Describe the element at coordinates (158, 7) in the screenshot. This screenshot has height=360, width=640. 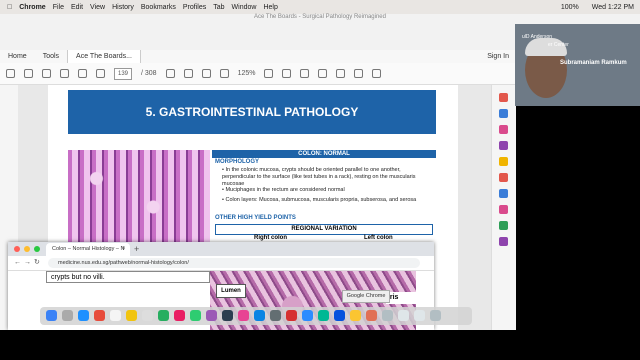
I see `menu-bookmarks: Bookmarks` at that location.